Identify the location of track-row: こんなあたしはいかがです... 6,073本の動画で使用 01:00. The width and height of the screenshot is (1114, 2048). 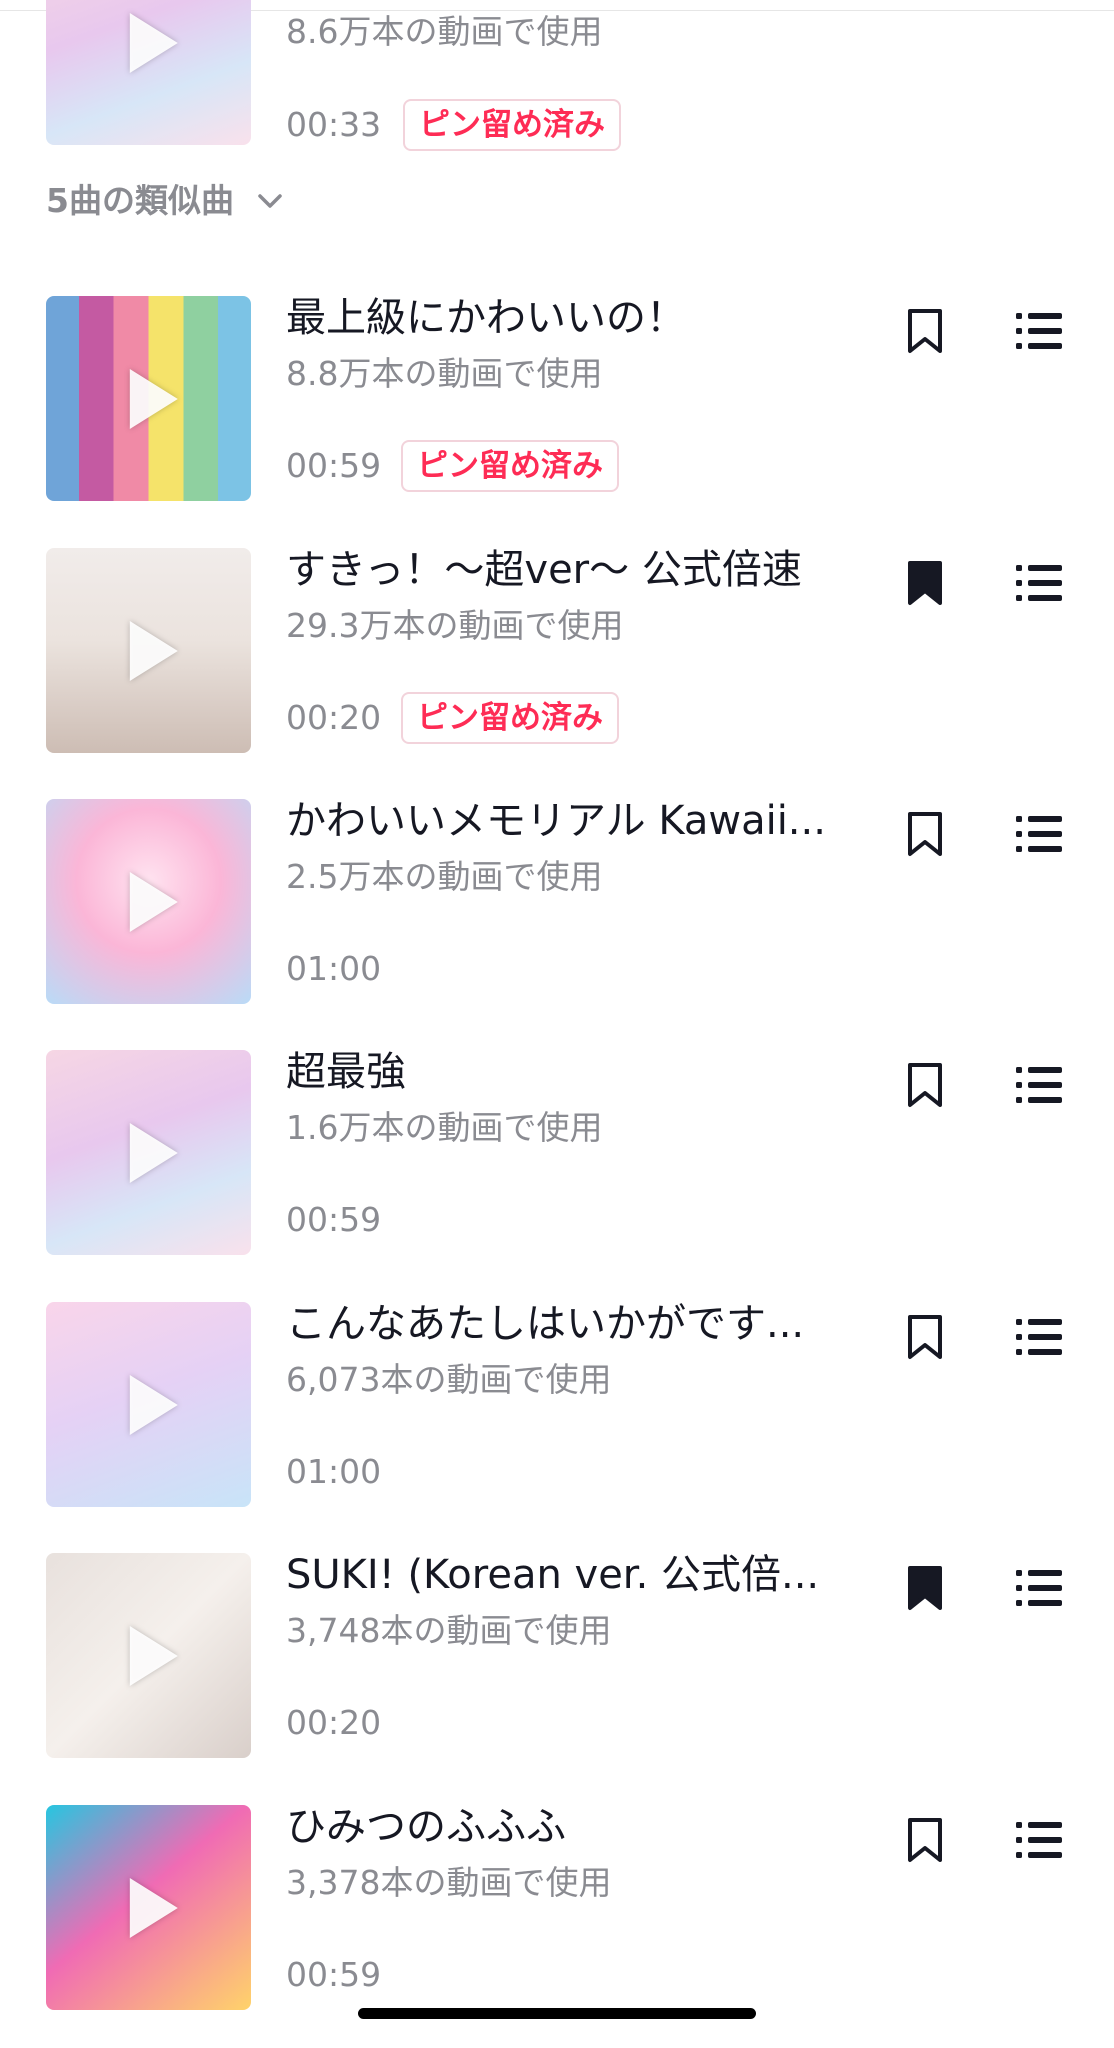
(557, 1406).